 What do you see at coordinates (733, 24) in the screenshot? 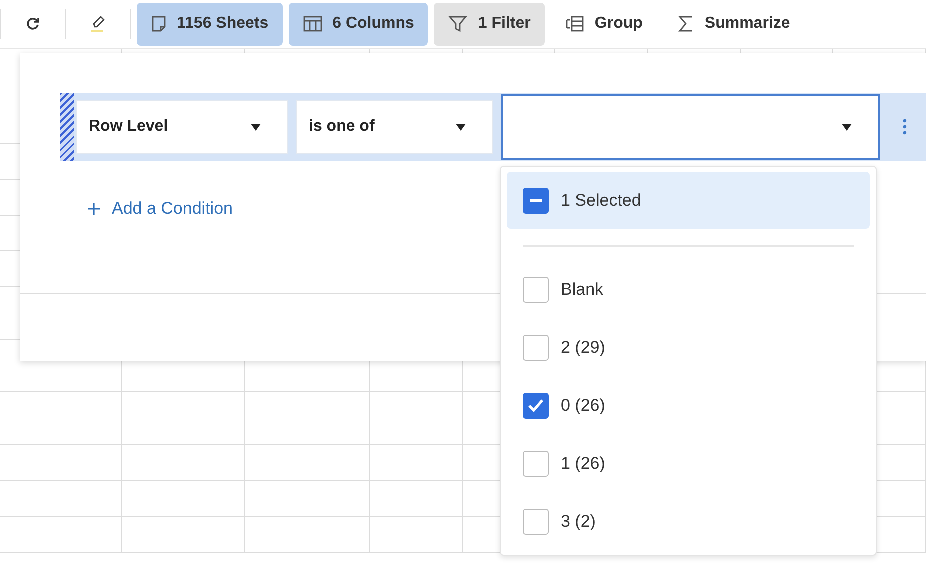
I see `summarize-button: Summarize` at bounding box center [733, 24].